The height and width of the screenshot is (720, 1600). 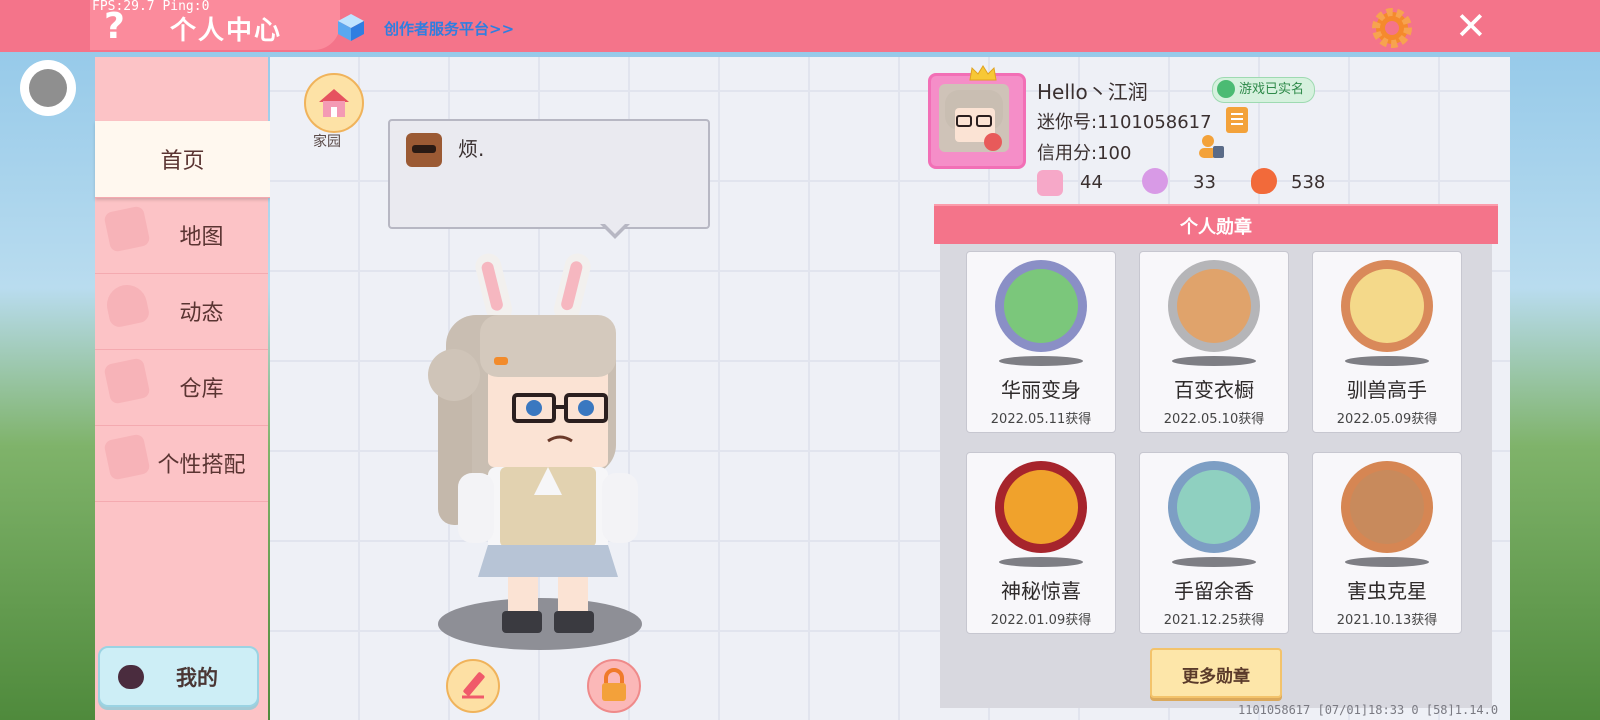 What do you see at coordinates (1237, 120) in the screenshot?
I see `copy-icon` at bounding box center [1237, 120].